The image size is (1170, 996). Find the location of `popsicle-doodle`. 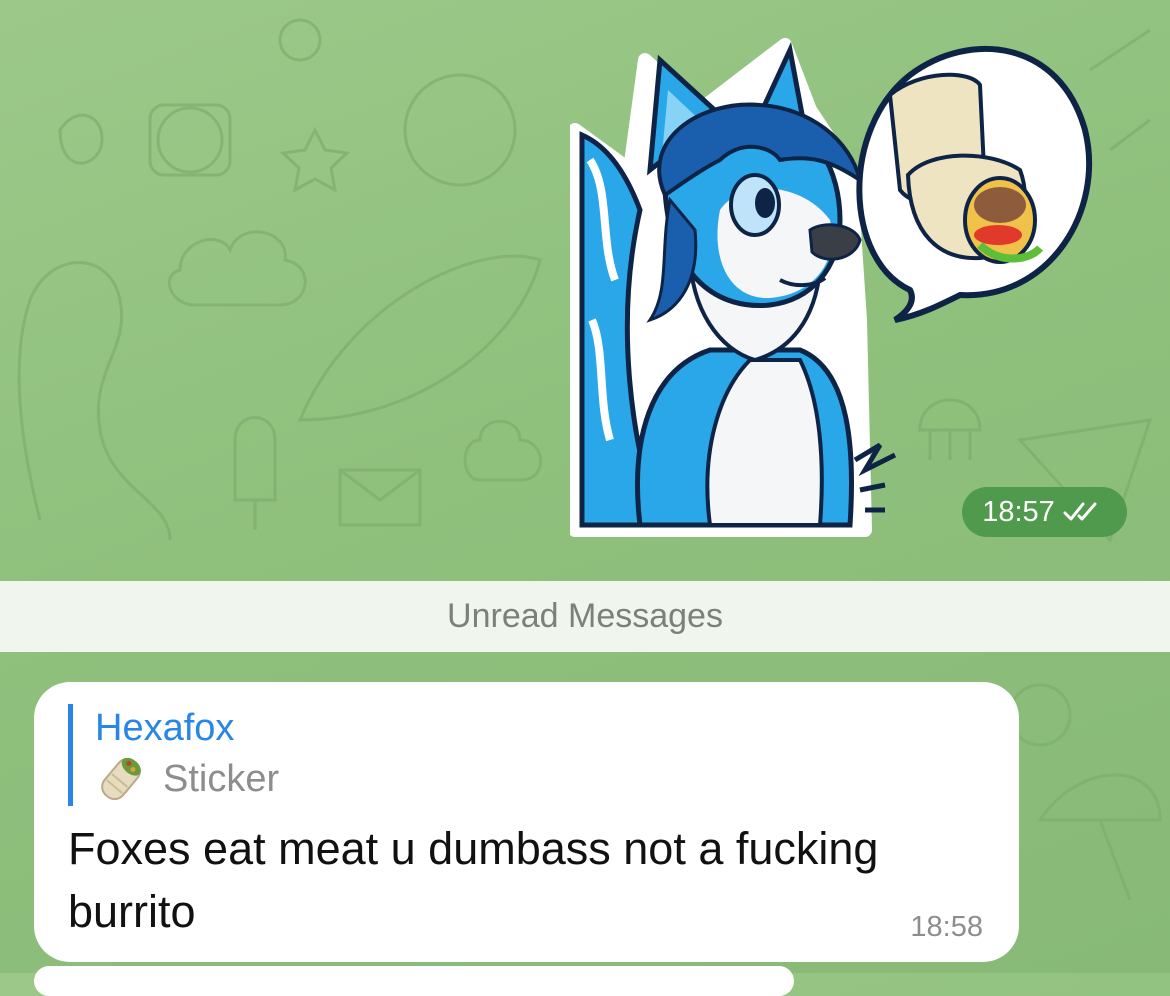

popsicle-doodle is located at coordinates (255, 473).